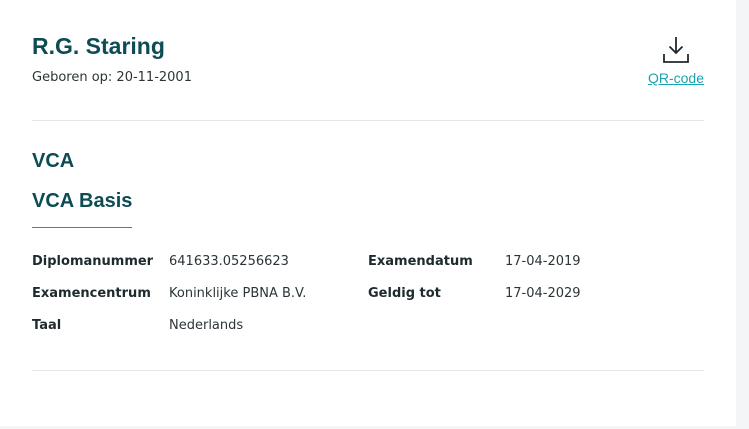  Describe the element at coordinates (368, 370) in the screenshot. I see `footer-divider` at that location.